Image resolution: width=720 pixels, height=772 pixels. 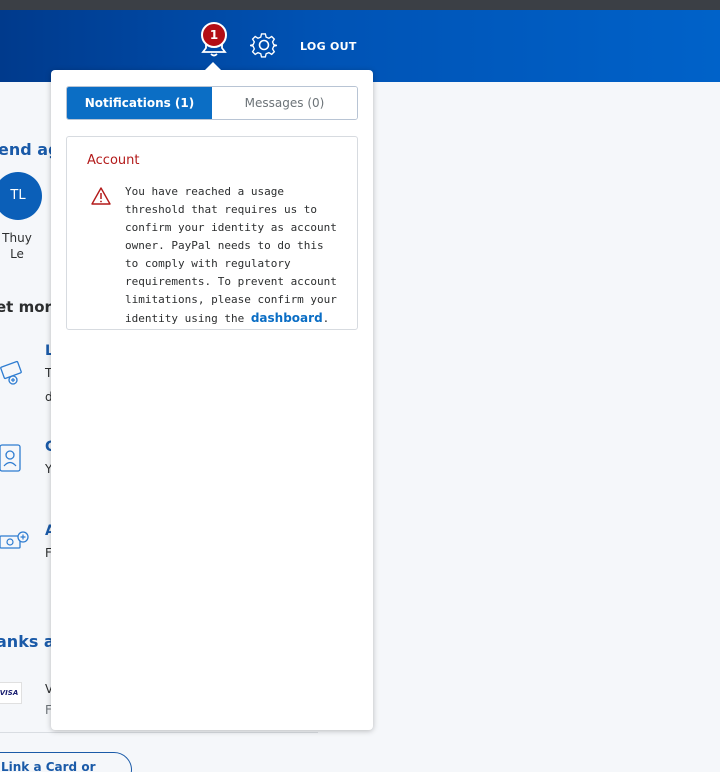 What do you see at coordinates (213, 66) in the screenshot?
I see `dropdown-caret` at bounding box center [213, 66].